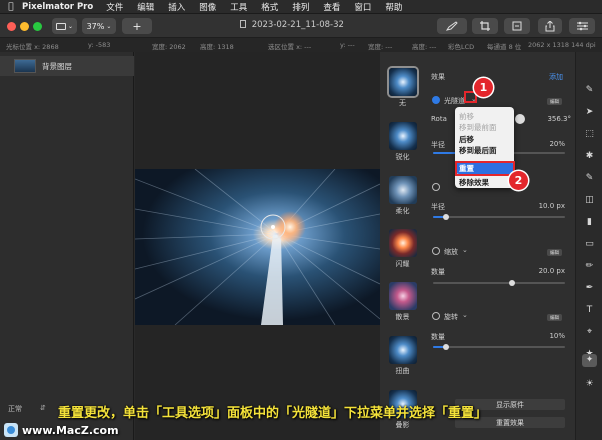 The image size is (602, 440). I want to click on adjust-tool-icon: ☀, so click(589, 384).